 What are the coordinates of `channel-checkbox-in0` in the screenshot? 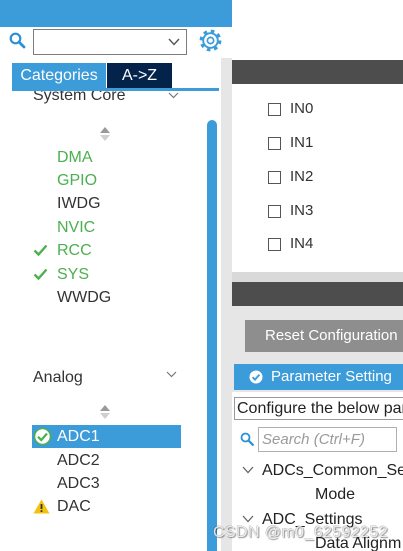 It's located at (274, 109).